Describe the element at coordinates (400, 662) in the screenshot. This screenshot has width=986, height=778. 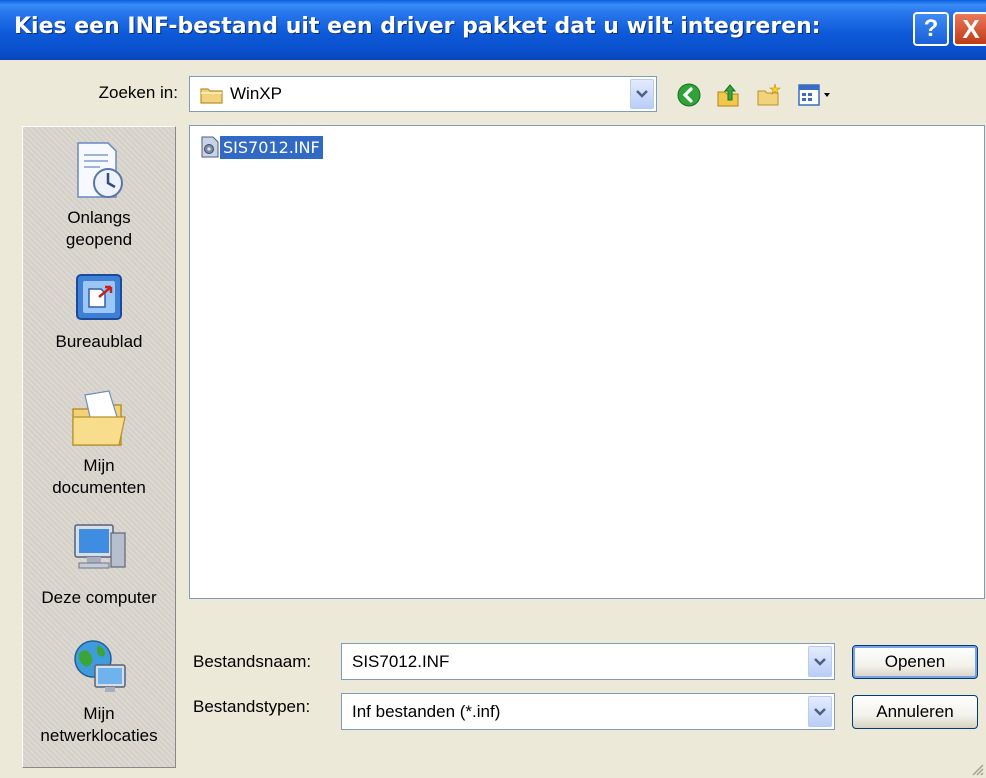
I see `filename-value: SIS7012.INF` at that location.